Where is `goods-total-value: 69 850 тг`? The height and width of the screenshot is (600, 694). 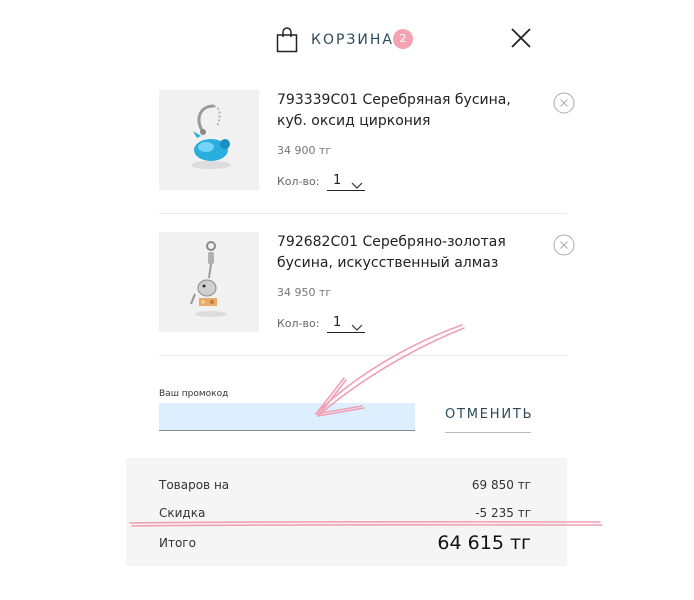
goods-total-value: 69 850 тг is located at coordinates (501, 485).